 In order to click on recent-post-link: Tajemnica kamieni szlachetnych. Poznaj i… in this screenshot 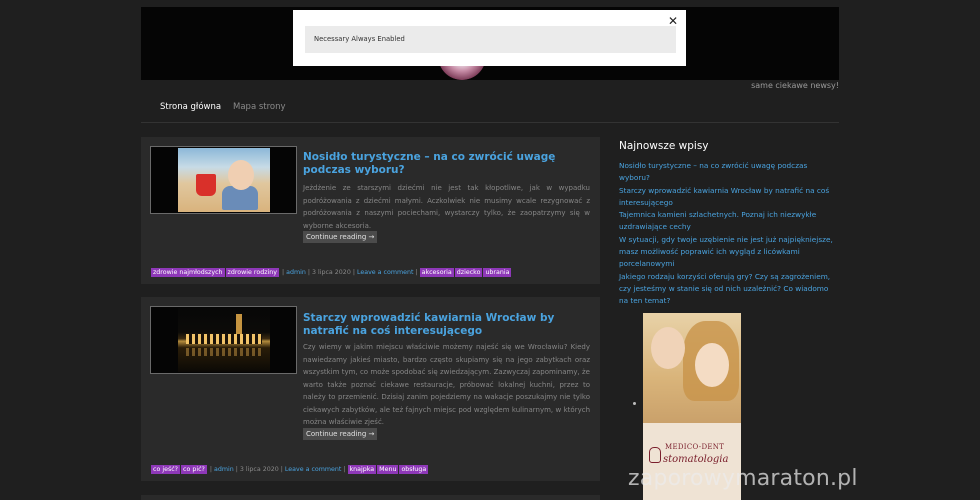, I will do `click(729, 221)`.